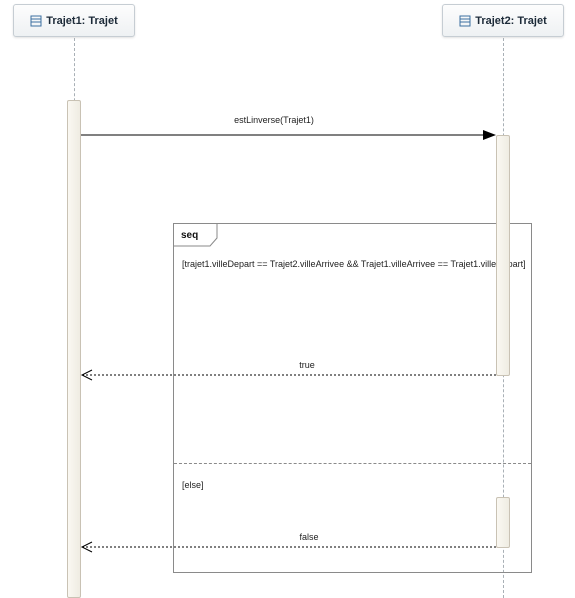  What do you see at coordinates (274, 120) in the screenshot?
I see `call-message-label: estLinverse(Trajet1)` at bounding box center [274, 120].